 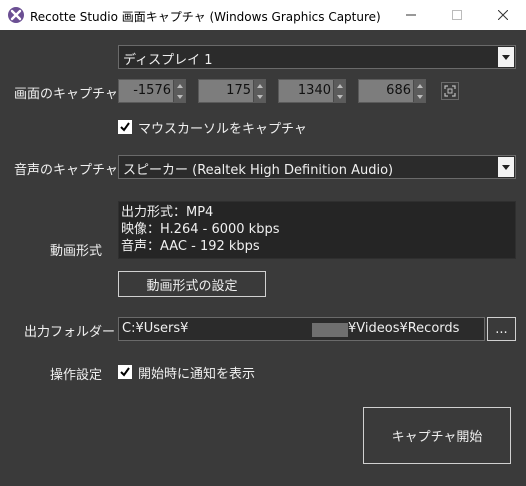 I want to click on minimize-button, so click(x=411, y=15).